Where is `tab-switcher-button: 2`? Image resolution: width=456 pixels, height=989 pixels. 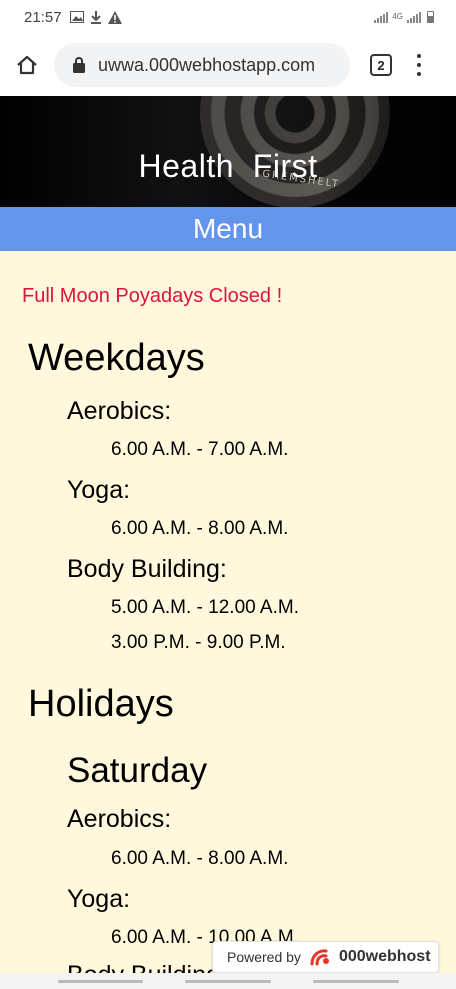 tab-switcher-button: 2 is located at coordinates (381, 65).